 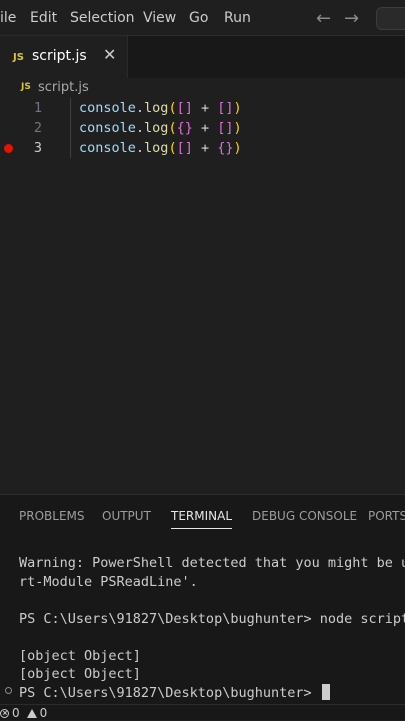 What do you see at coordinates (351, 18) in the screenshot?
I see `forward-arrow-icon: →` at bounding box center [351, 18].